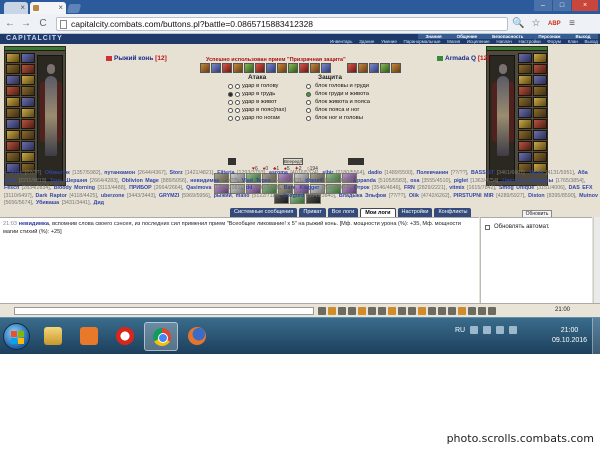 The image size is (600, 449). What do you see at coordinates (500, 173) in the screenshot?
I see `participant: BASS-ST [3461/6667],` at bounding box center [500, 173].